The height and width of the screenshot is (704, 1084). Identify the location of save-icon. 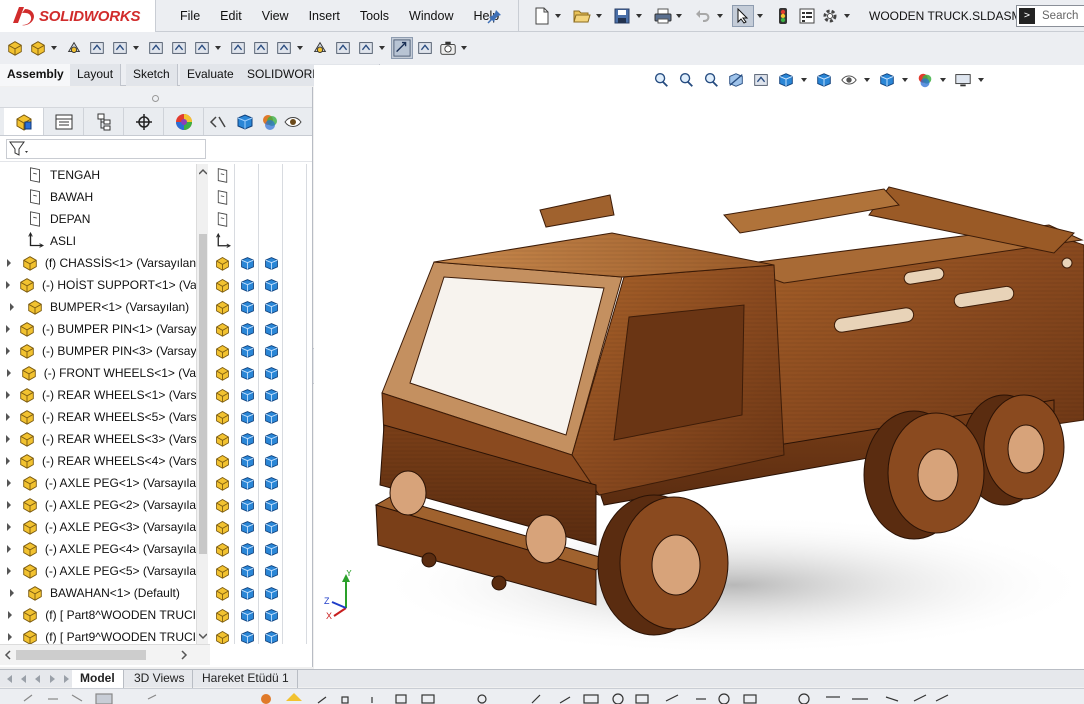
(622, 16).